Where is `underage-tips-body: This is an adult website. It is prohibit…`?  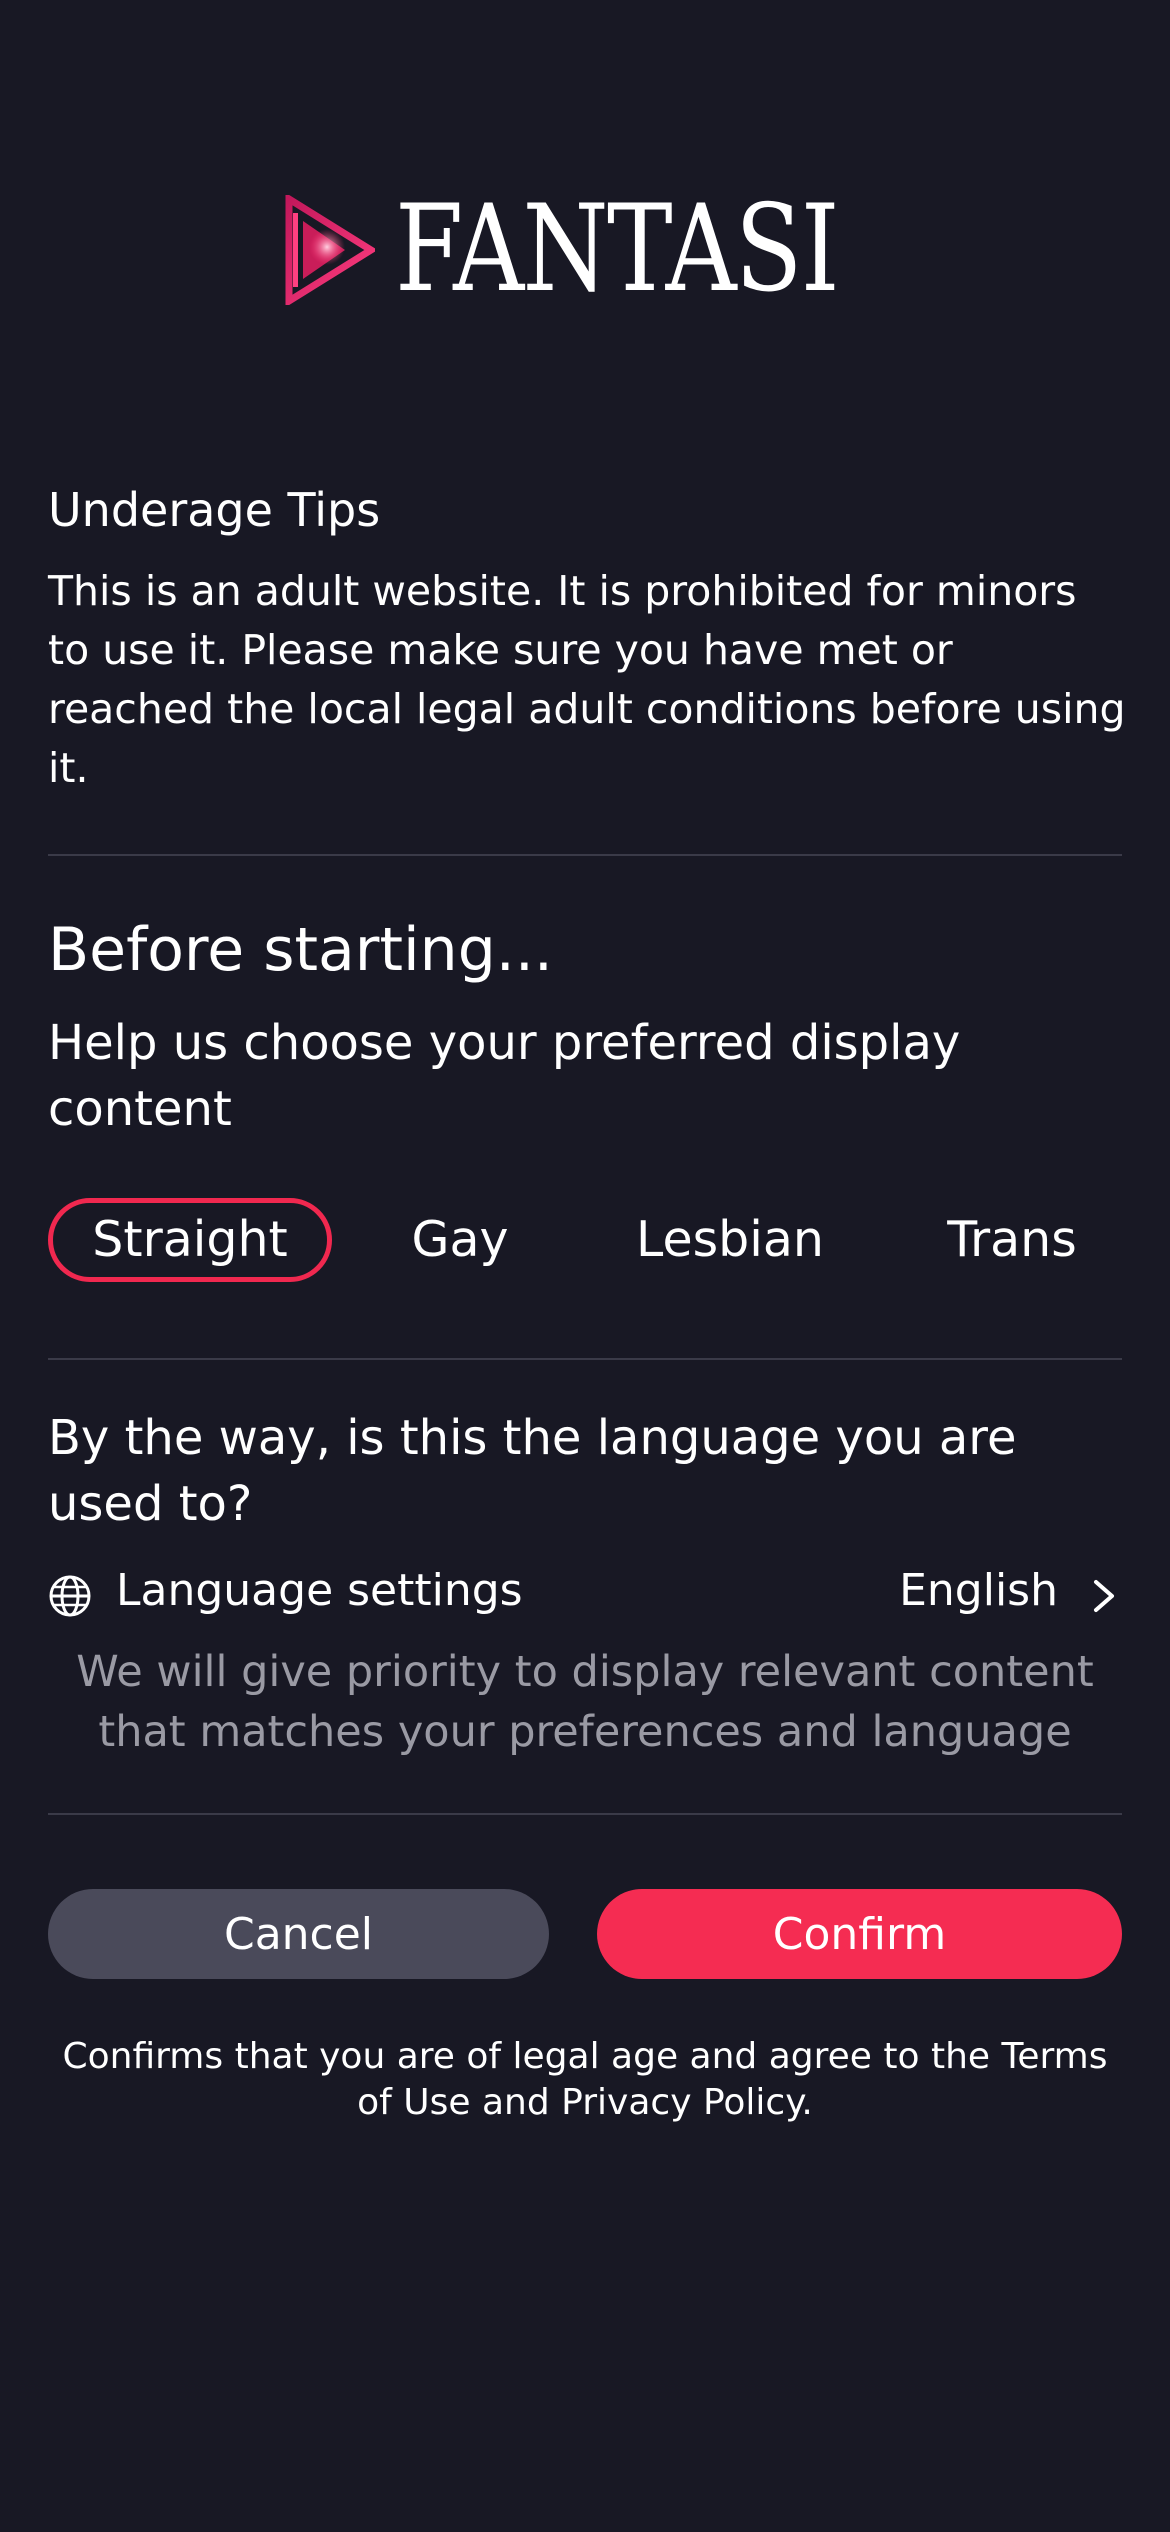 underage-tips-body: This is an adult website. It is prohibit… is located at coordinates (587, 679).